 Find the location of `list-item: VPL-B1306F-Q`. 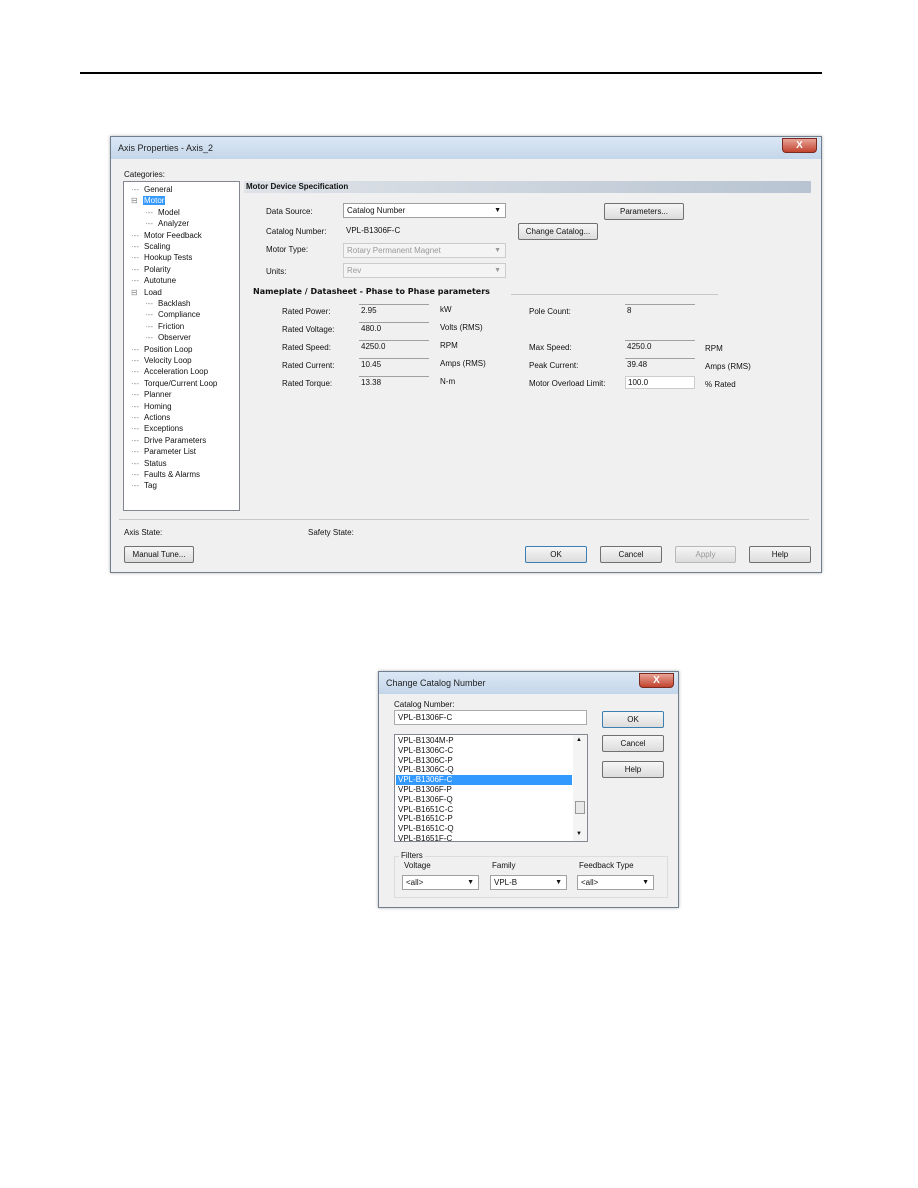

list-item: VPL-B1306F-Q is located at coordinates (484, 800).